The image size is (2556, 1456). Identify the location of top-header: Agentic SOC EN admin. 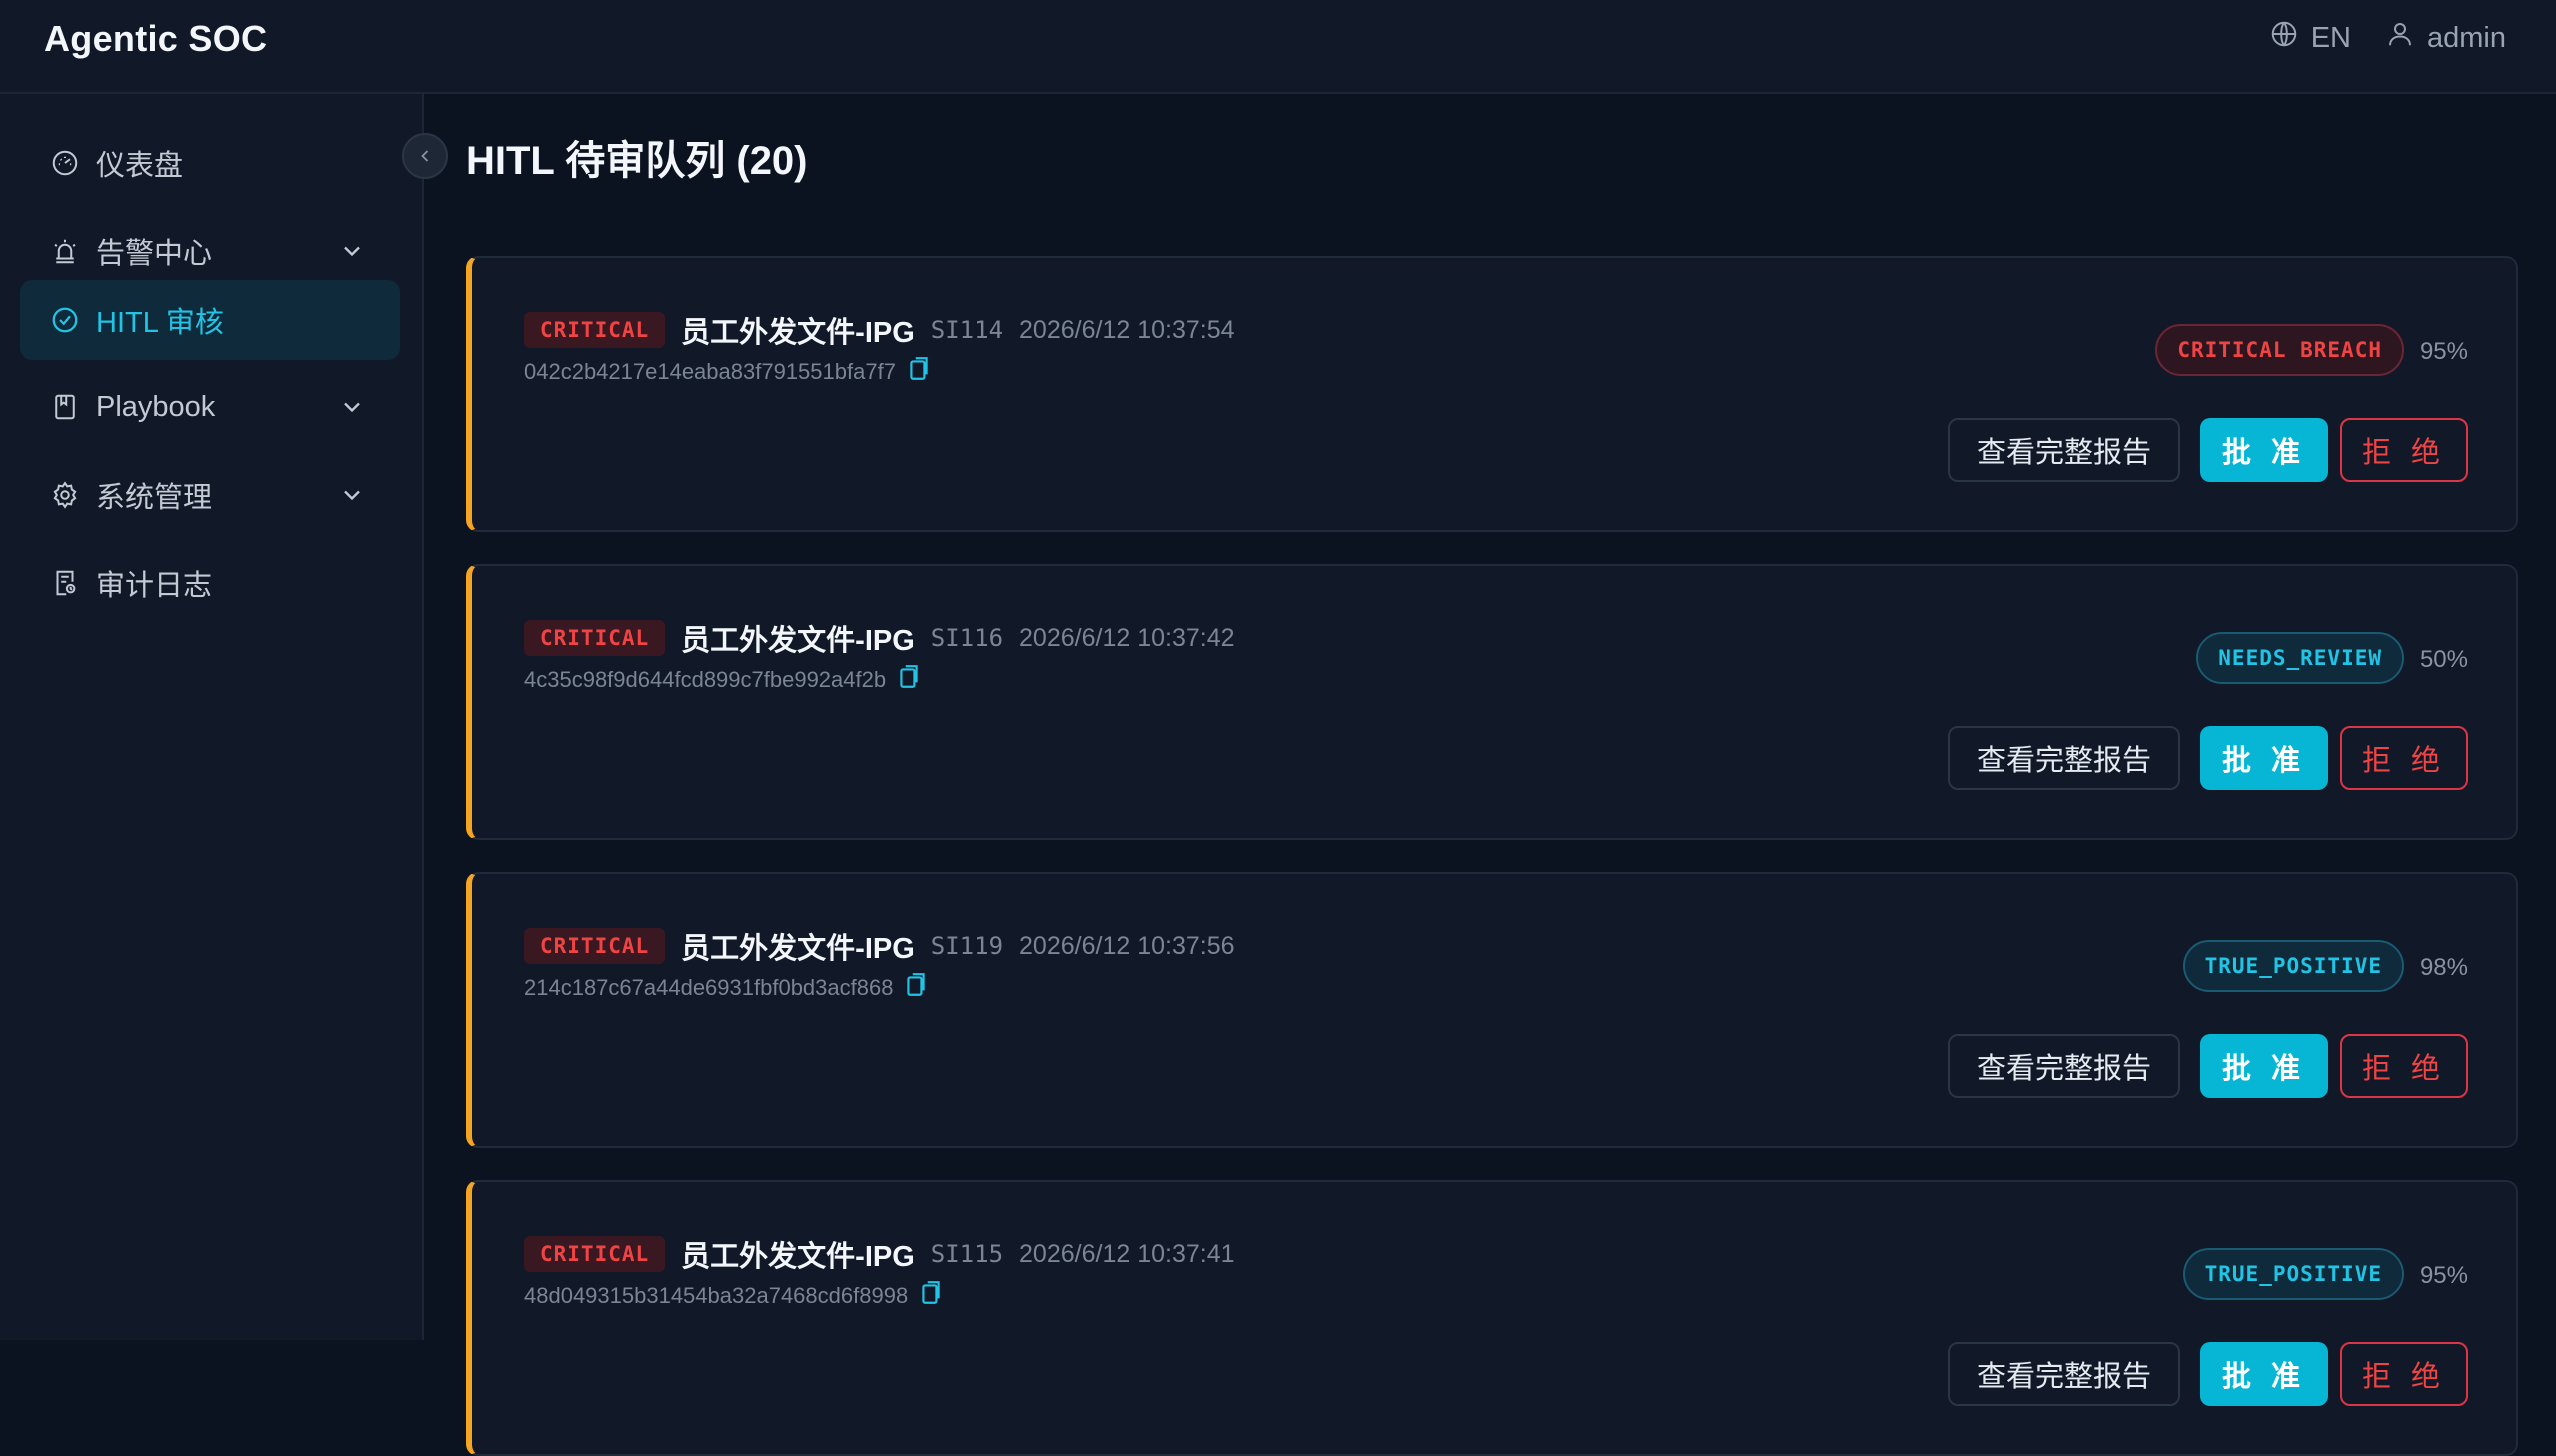
(1278, 47).